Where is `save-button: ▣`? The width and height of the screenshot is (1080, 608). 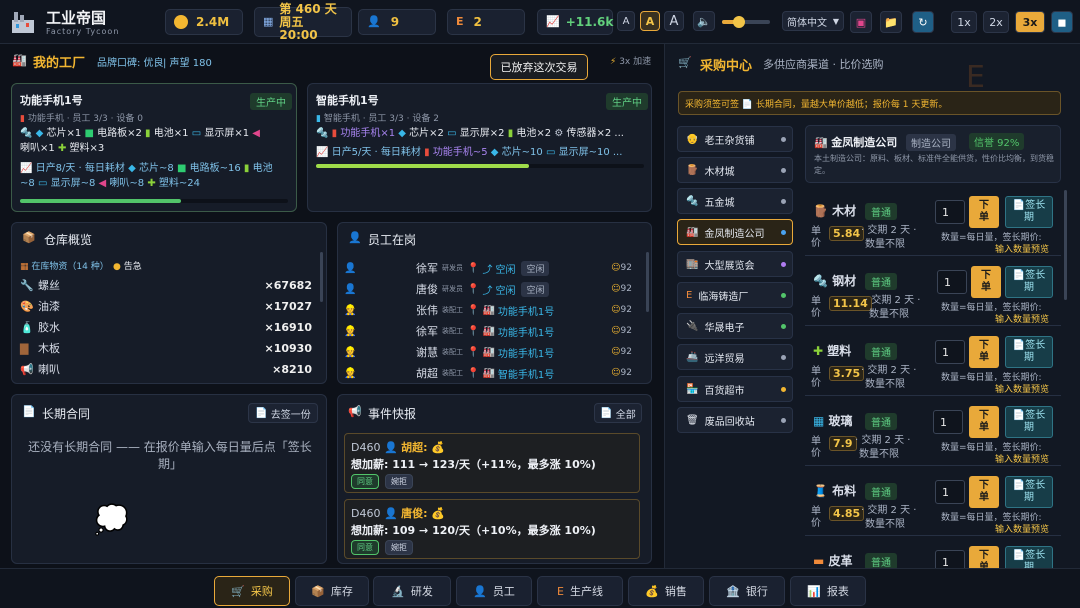
save-button: ▣ is located at coordinates (861, 22).